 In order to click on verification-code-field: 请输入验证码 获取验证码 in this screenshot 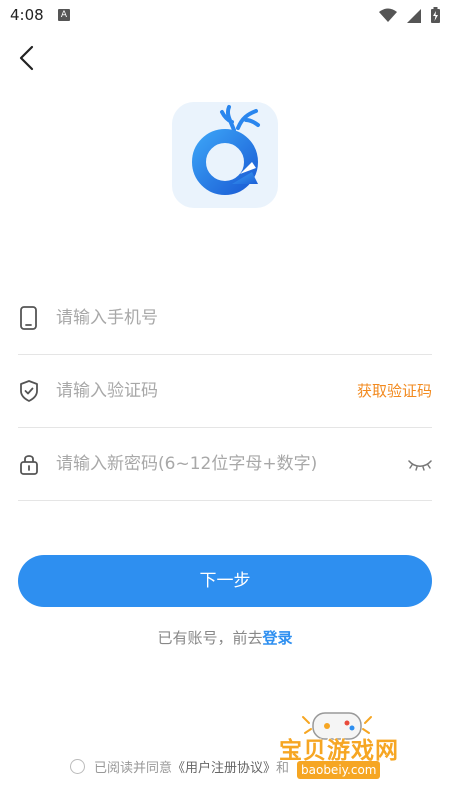, I will do `click(225, 391)`.